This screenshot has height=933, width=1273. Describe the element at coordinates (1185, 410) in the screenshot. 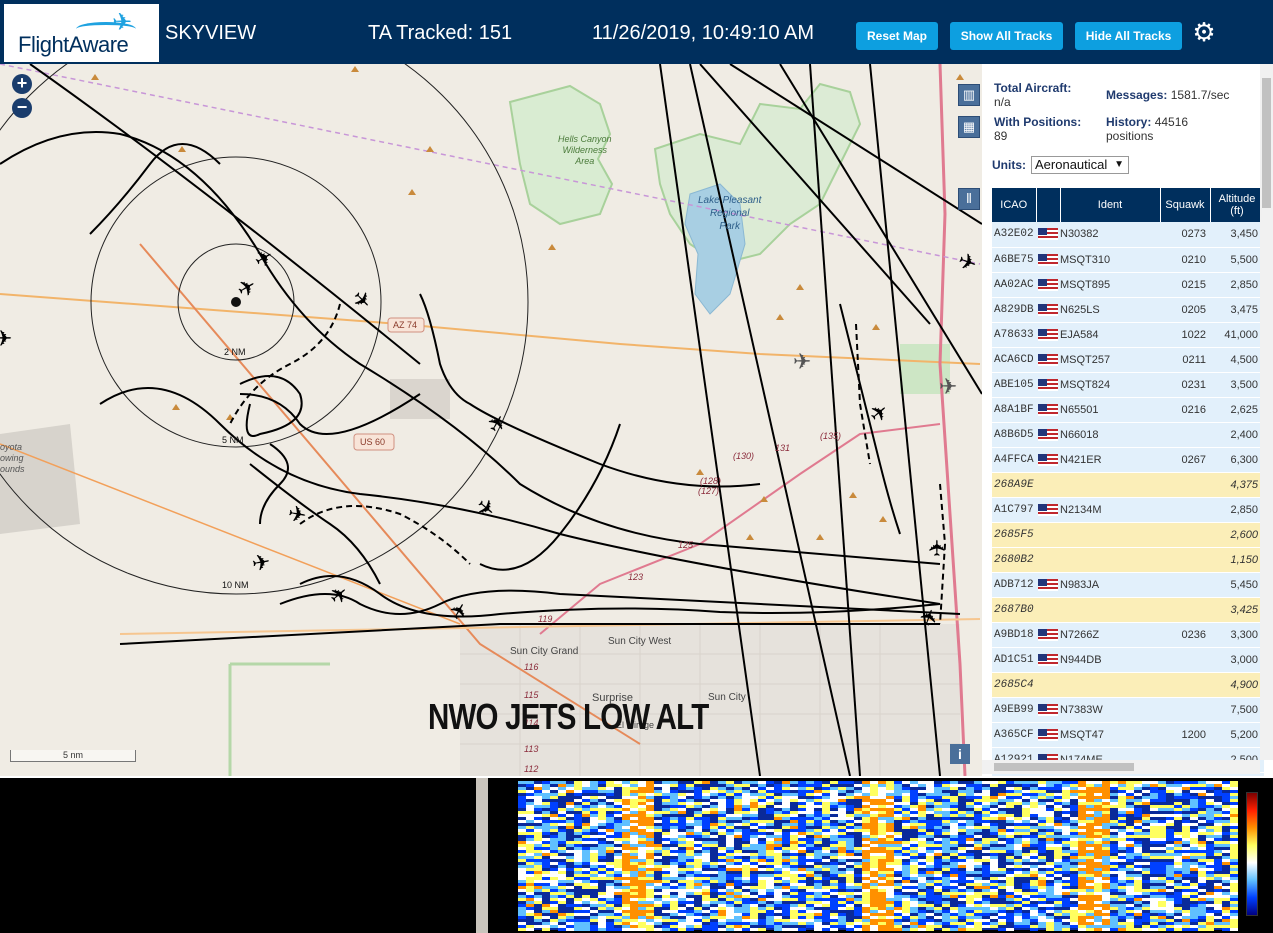

I see `cell-squawk: 0216` at that location.